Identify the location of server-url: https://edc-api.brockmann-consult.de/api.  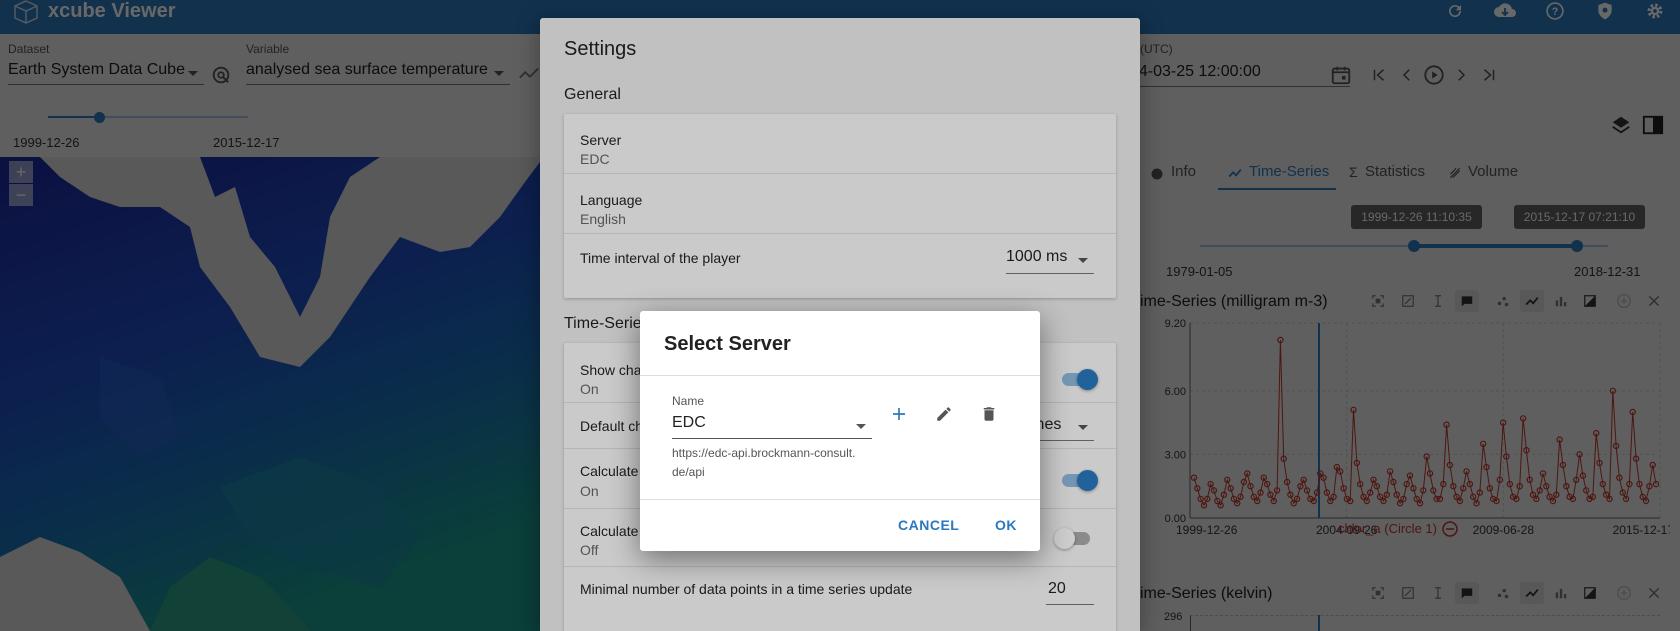
(764, 462).